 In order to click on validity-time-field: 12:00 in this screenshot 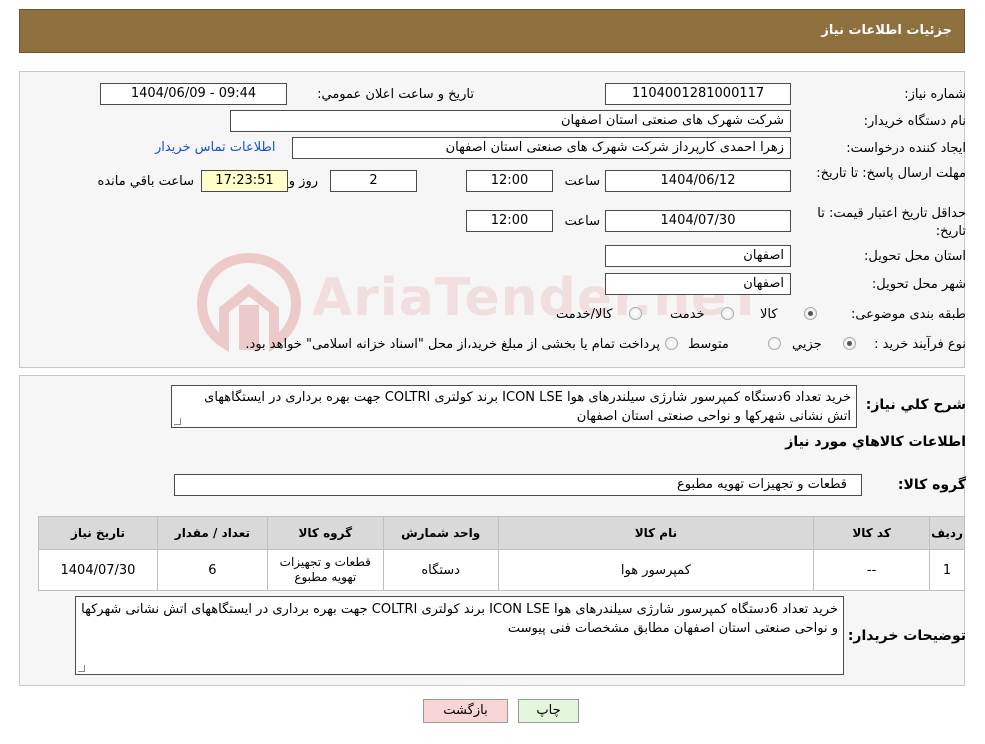, I will do `click(509, 221)`.